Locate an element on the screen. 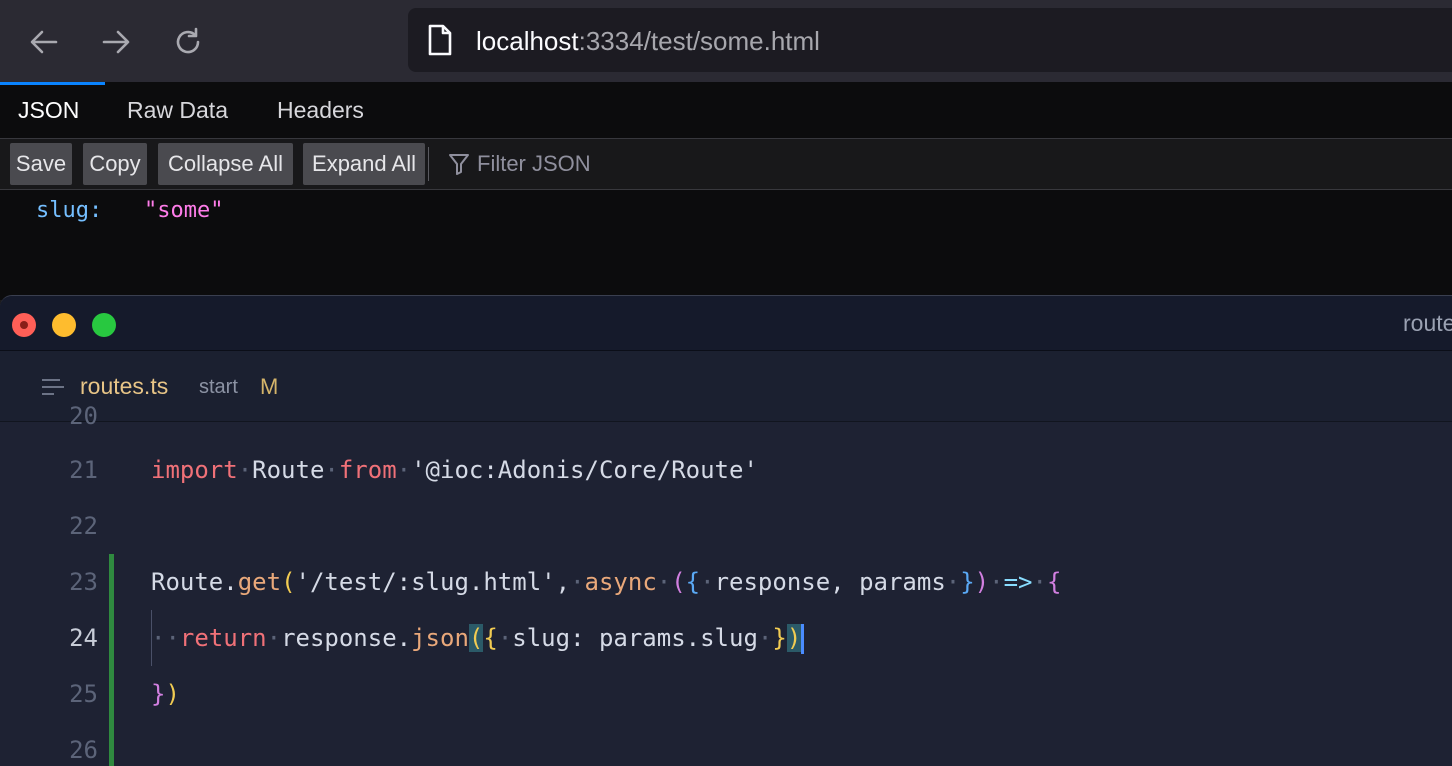 Image resolution: width=1452 pixels, height=766 pixels. code-line: 22 is located at coordinates (726, 526).